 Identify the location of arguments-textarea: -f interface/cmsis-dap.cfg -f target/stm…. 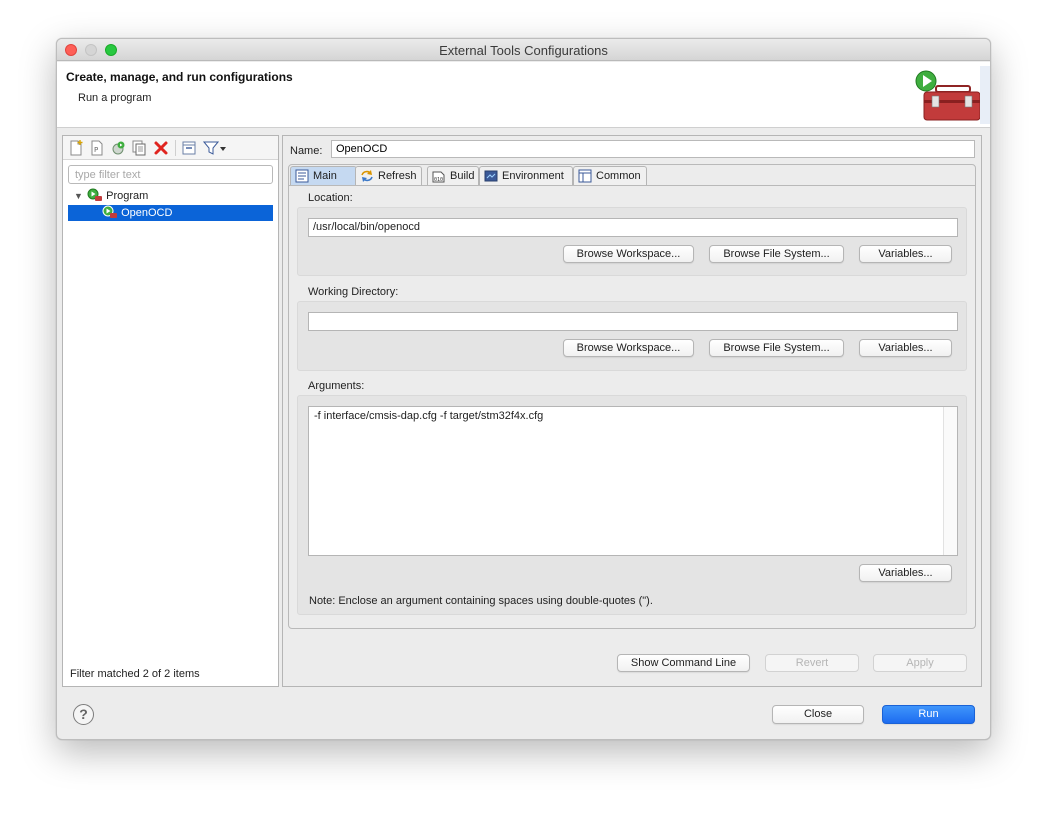
(633, 481).